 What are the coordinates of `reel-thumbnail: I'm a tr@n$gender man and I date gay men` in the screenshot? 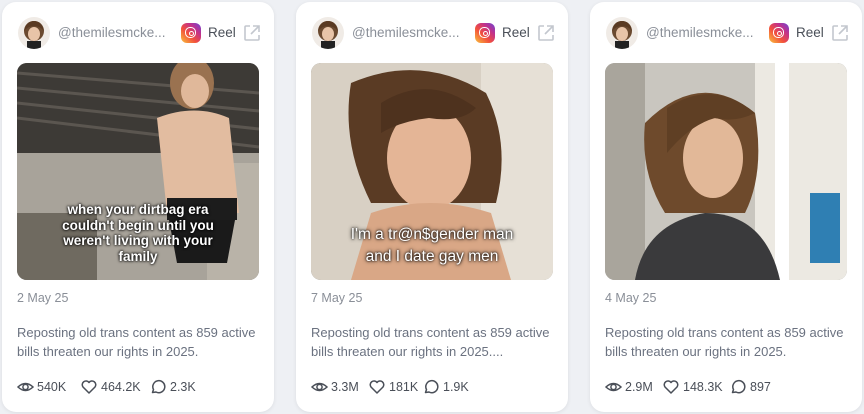 It's located at (432, 171).